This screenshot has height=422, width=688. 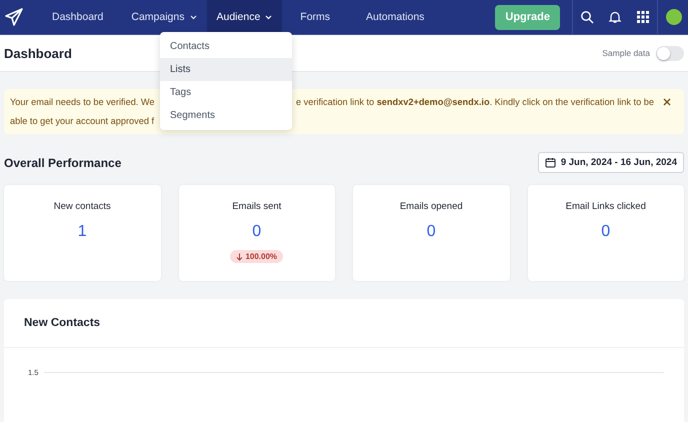 What do you see at coordinates (344, 323) in the screenshot?
I see `chart-title: New Contacts` at bounding box center [344, 323].